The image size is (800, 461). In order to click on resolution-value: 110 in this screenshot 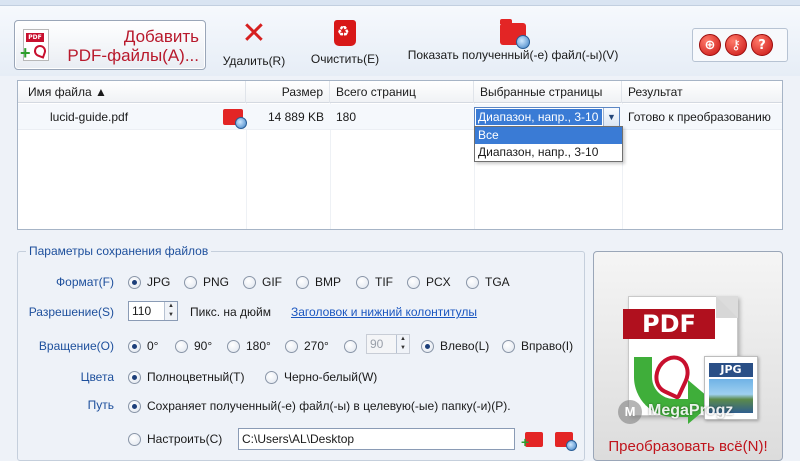, I will do `click(142, 311)`.